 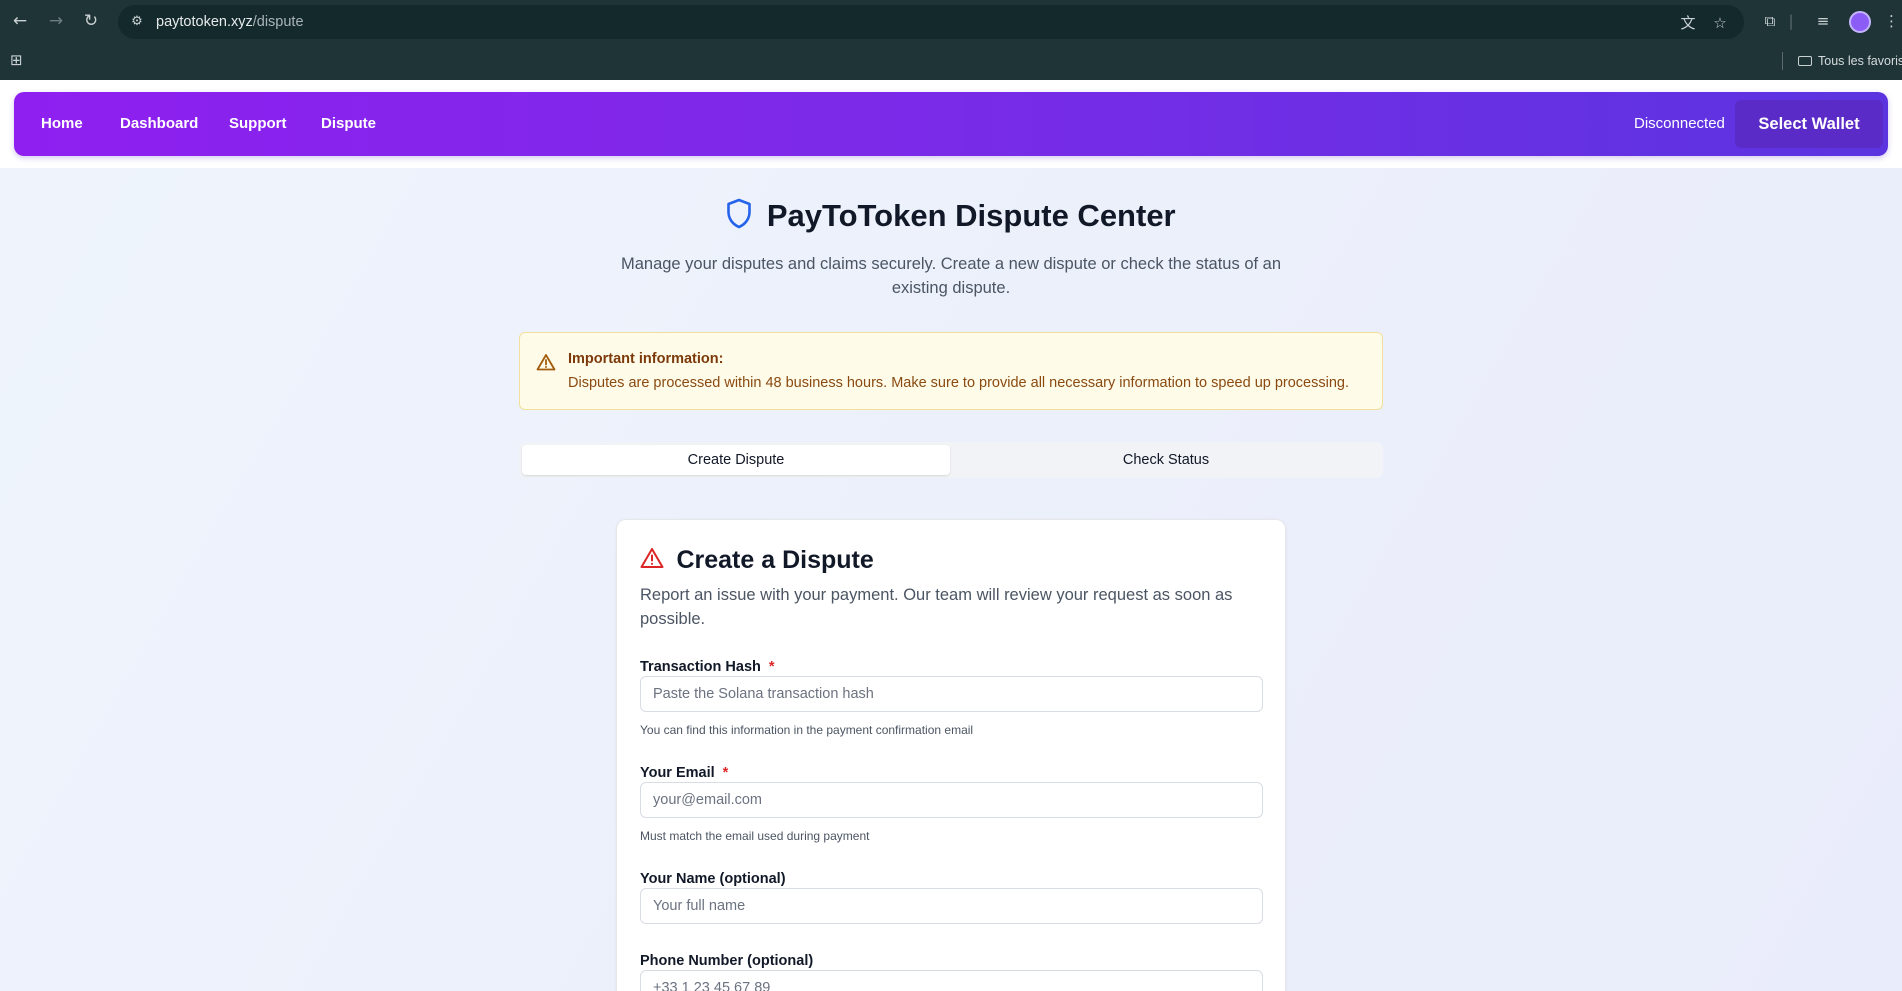 What do you see at coordinates (258, 124) in the screenshot?
I see `nav-link-support: Support` at bounding box center [258, 124].